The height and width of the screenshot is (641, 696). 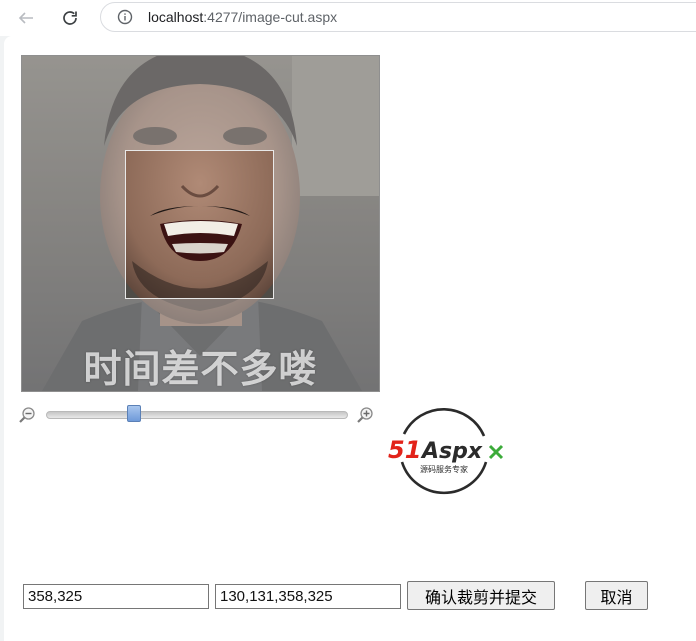 I want to click on reload-button, so click(x=70, y=18).